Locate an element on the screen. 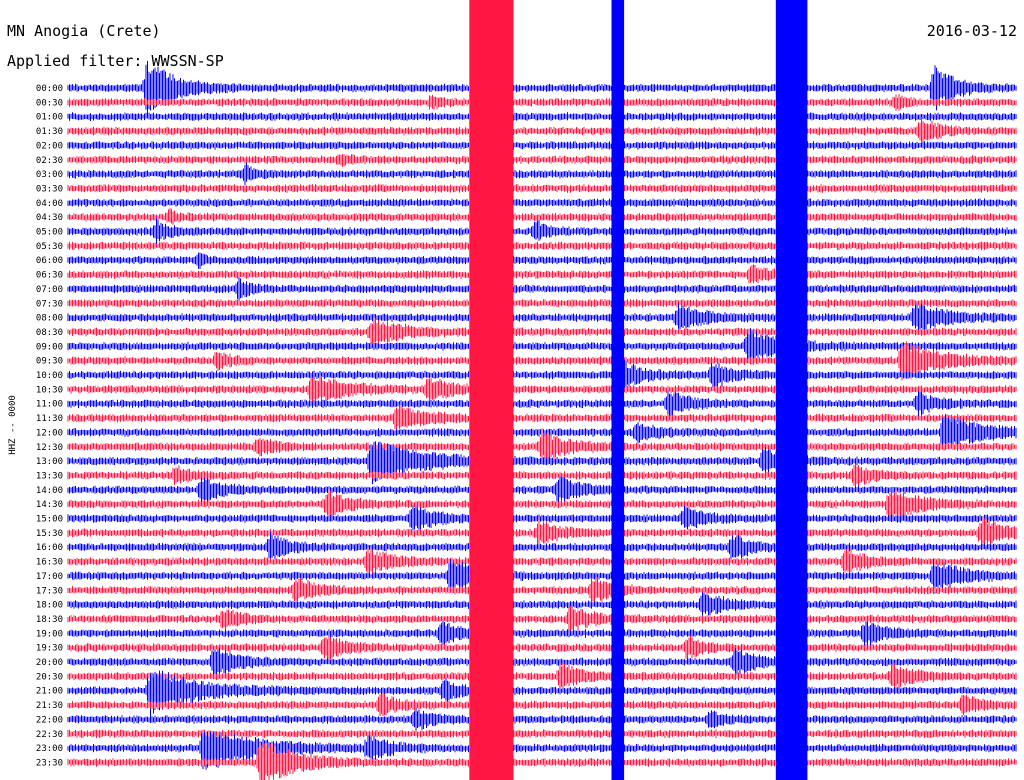 The width and height of the screenshot is (1024, 780). row-time-label: 10:30 is located at coordinates (49, 390).